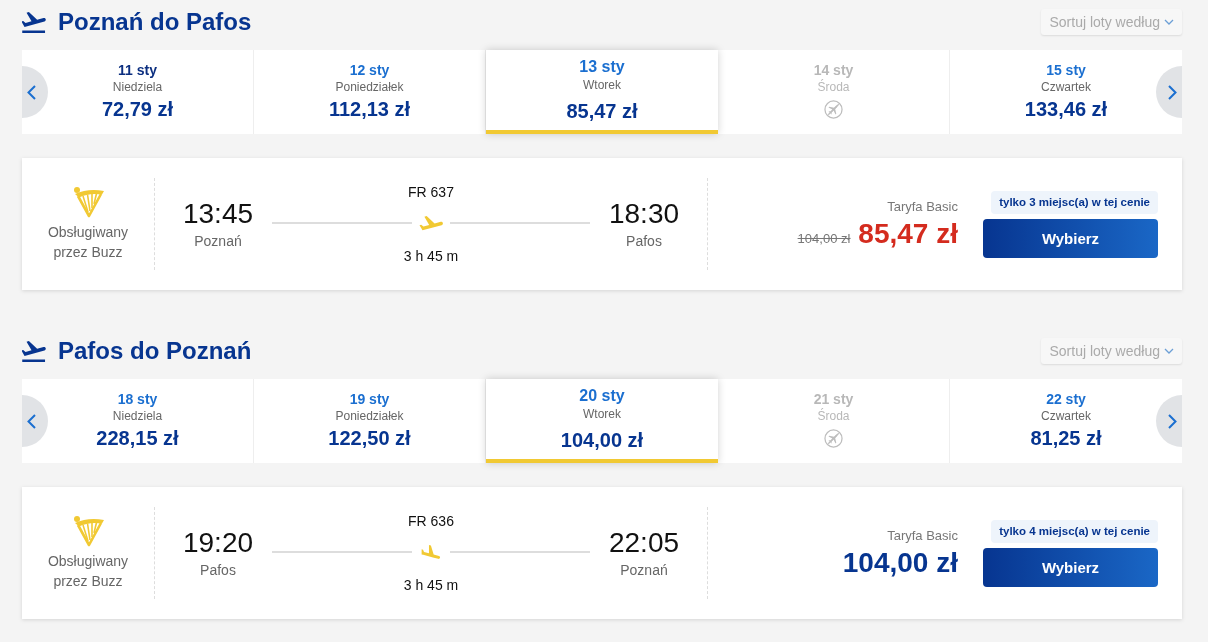 This screenshot has height=642, width=1208. I want to click on arrival-time: 22:05, so click(644, 543).